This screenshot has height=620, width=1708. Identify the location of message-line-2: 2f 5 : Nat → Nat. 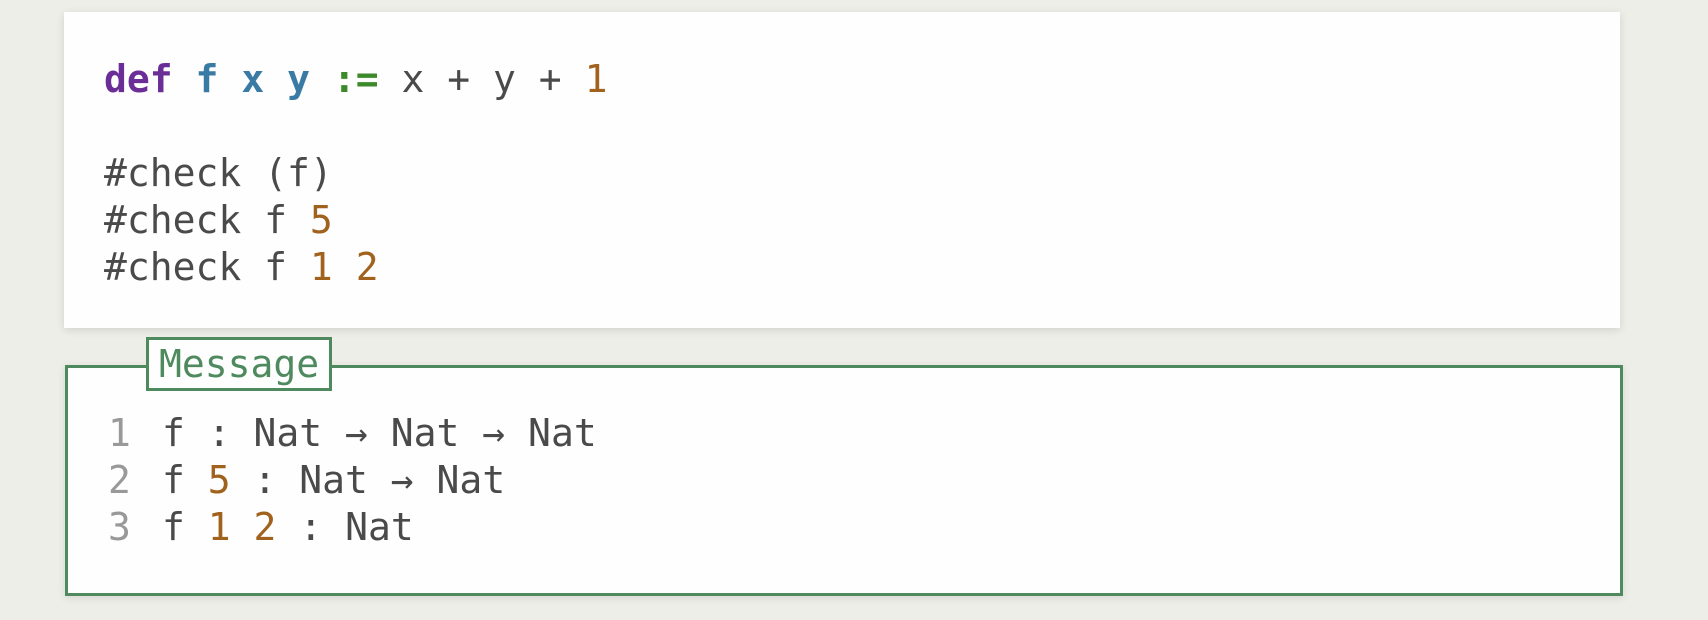
(306, 480).